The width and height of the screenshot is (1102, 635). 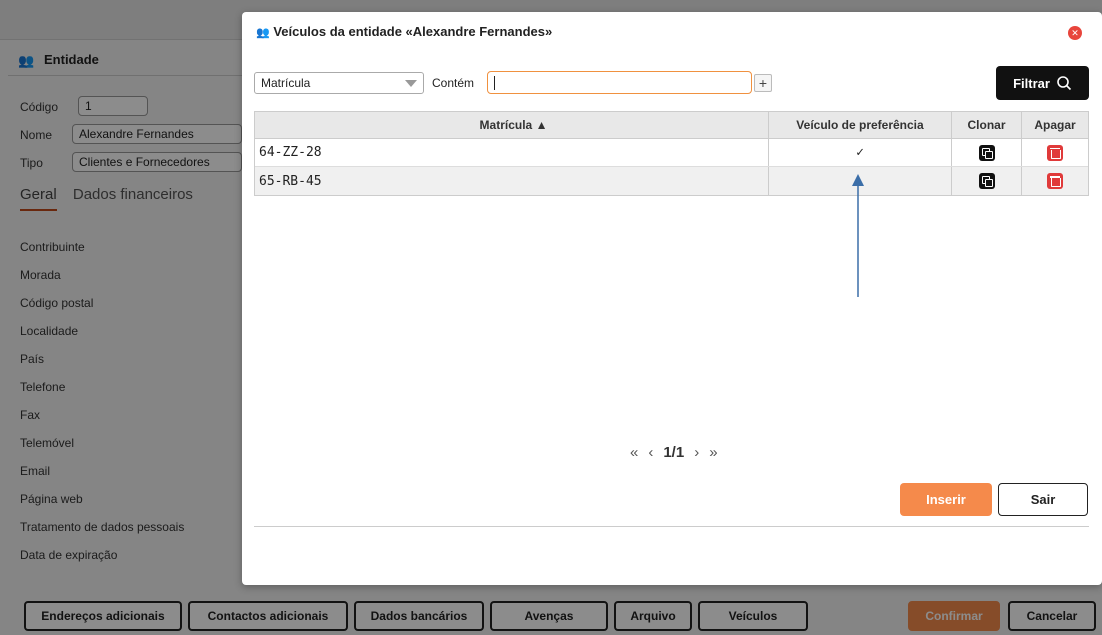 What do you see at coordinates (860, 125) in the screenshot?
I see `col-preferencia: Veículo de preferência` at bounding box center [860, 125].